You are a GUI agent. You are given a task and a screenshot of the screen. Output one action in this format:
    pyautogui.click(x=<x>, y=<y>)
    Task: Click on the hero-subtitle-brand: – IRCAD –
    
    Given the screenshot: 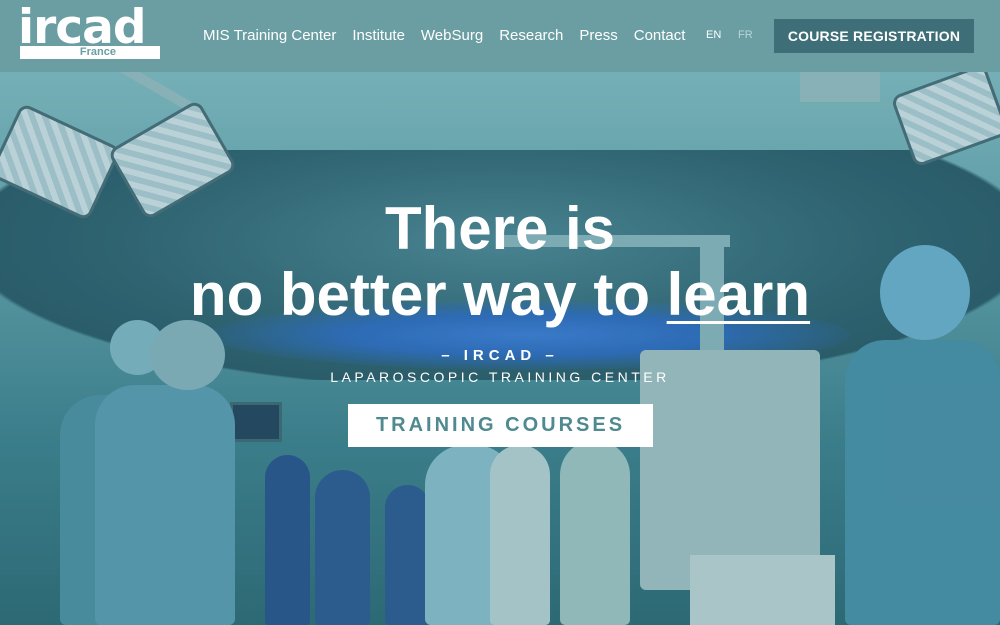 What is the action you would take?
    pyautogui.click(x=500, y=355)
    